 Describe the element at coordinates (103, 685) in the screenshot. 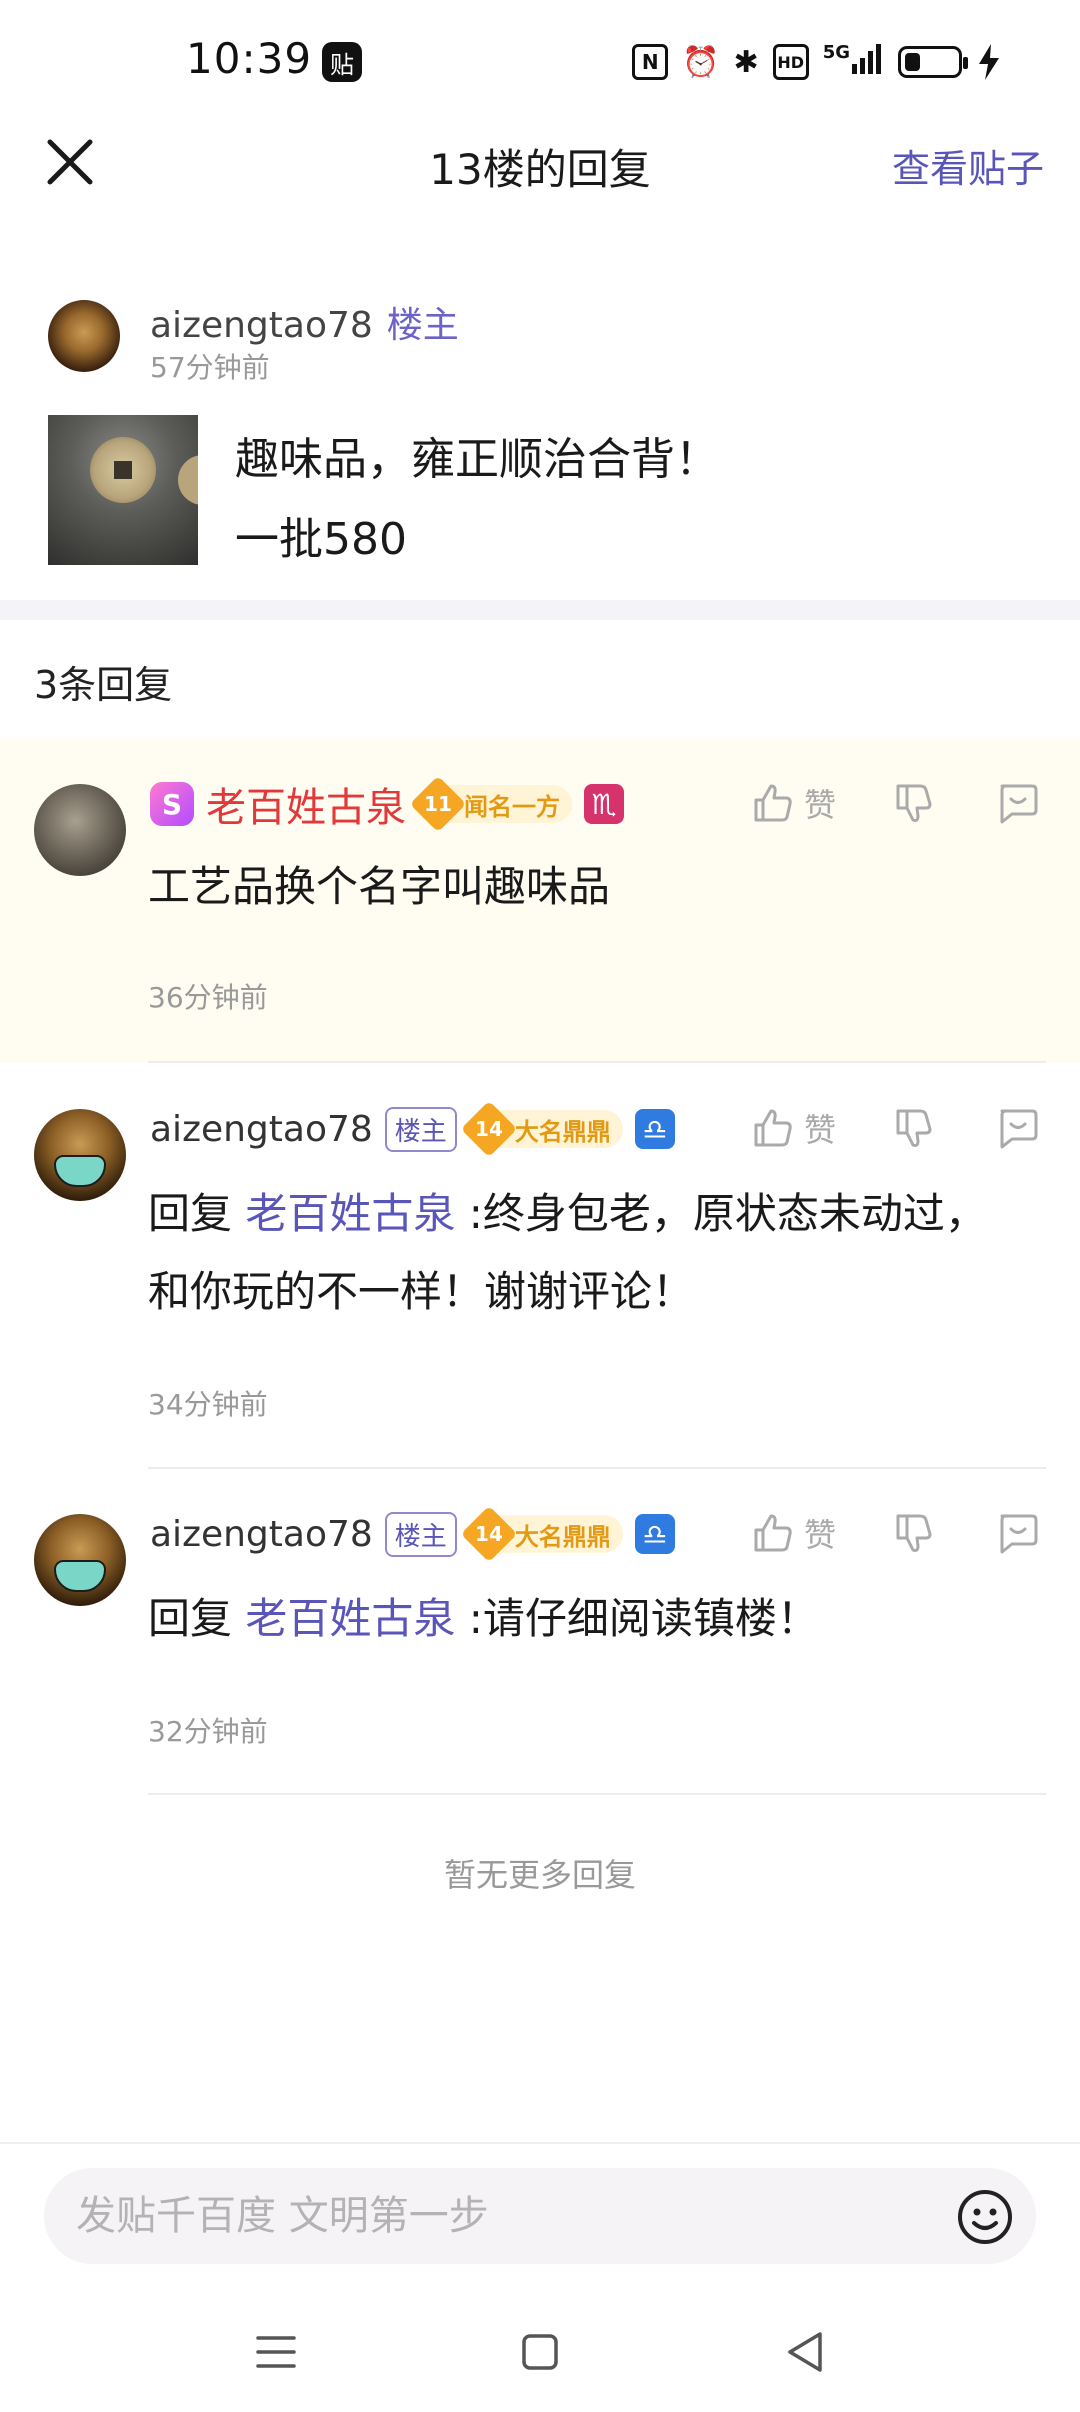

I see `reply-count: 3条回复` at that location.